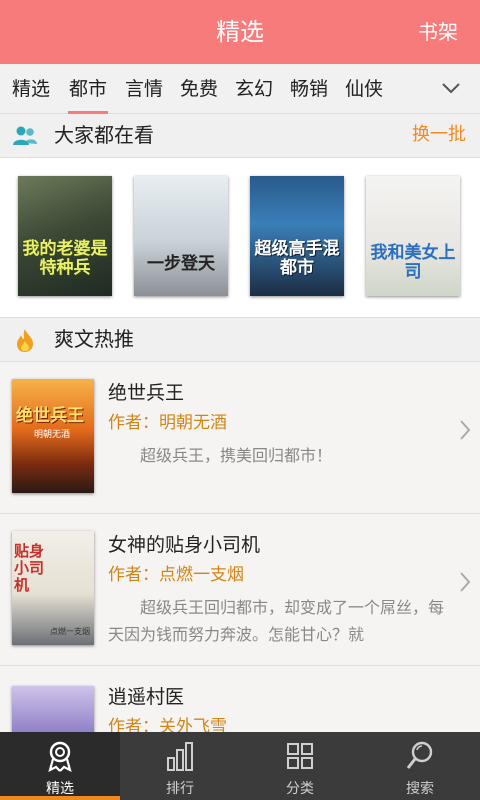  What do you see at coordinates (254, 89) in the screenshot?
I see `tab-fantasy: 玄幻` at bounding box center [254, 89].